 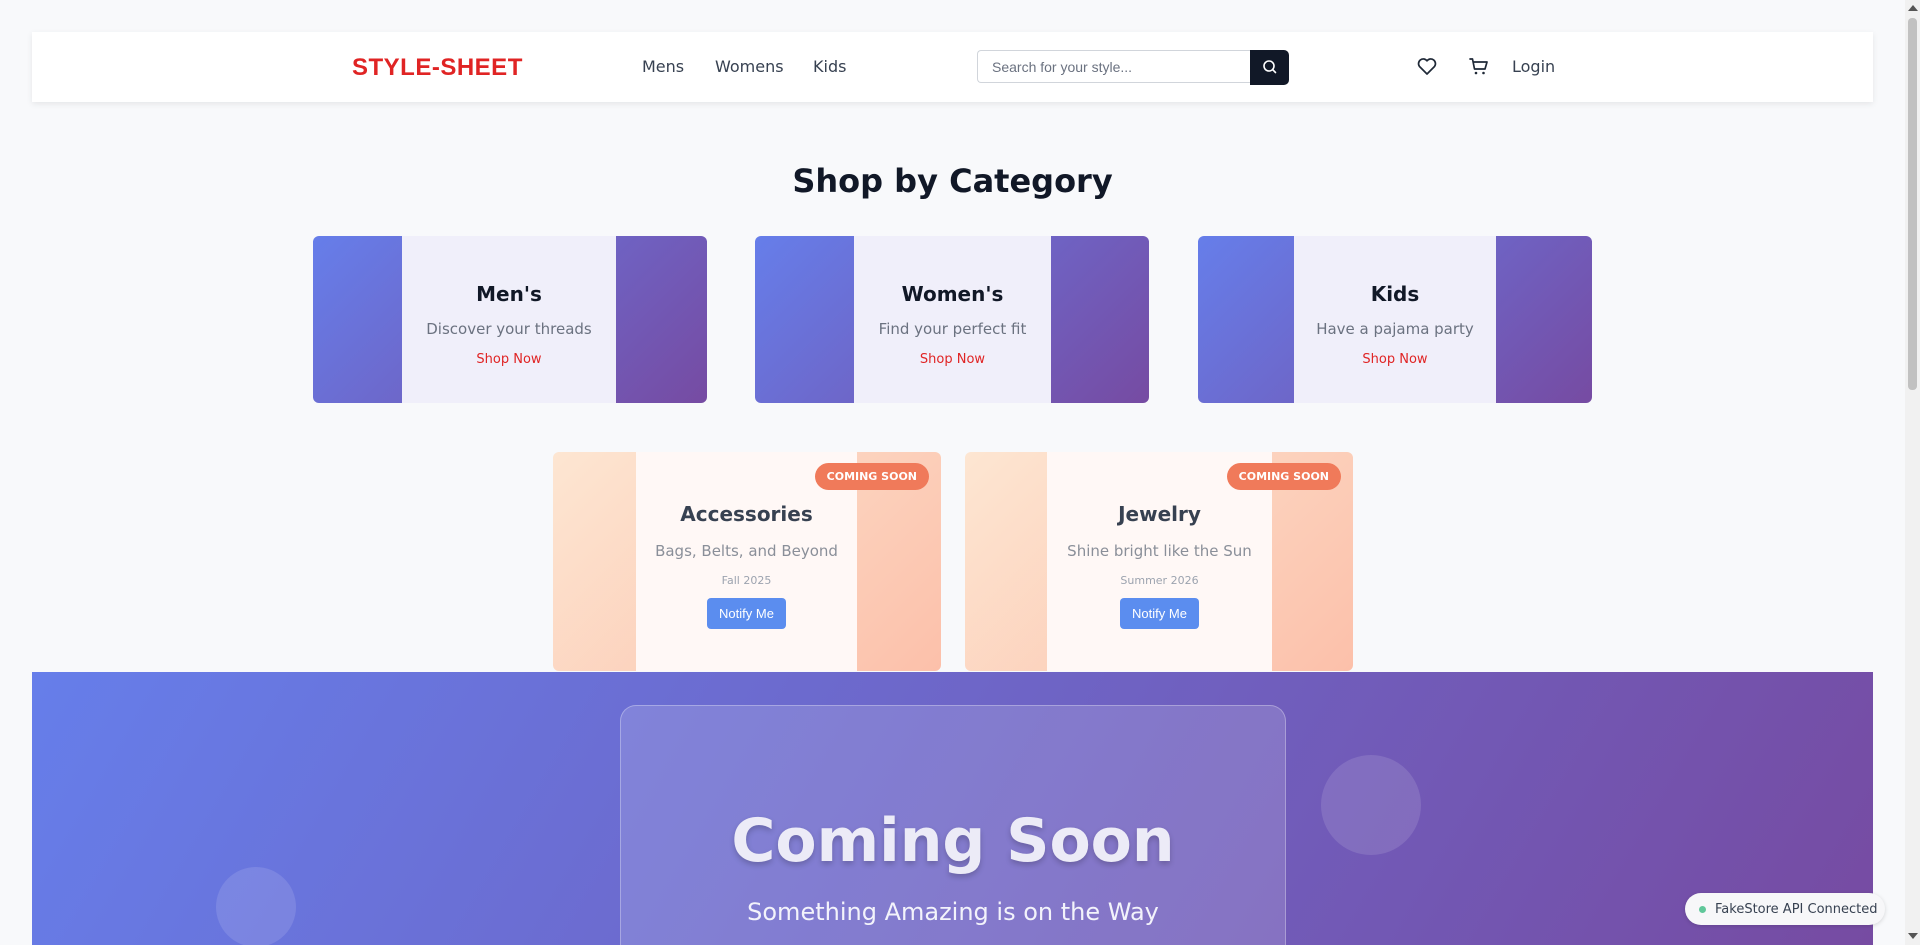 I want to click on category-card-kids: Kids Have a pajama party Shop Now, so click(x=1395, y=319).